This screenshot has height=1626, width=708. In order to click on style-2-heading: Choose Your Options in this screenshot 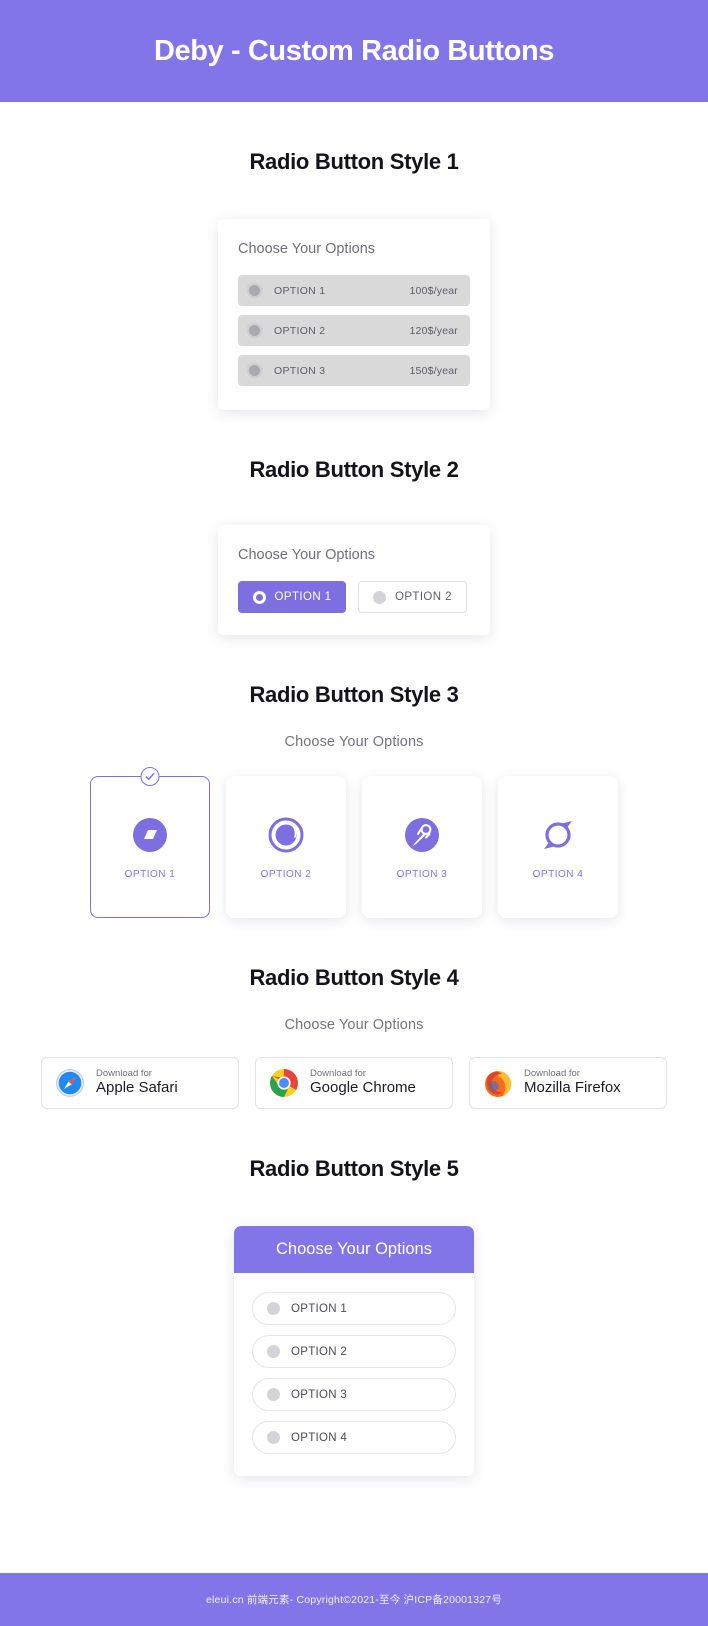, I will do `click(307, 555)`.